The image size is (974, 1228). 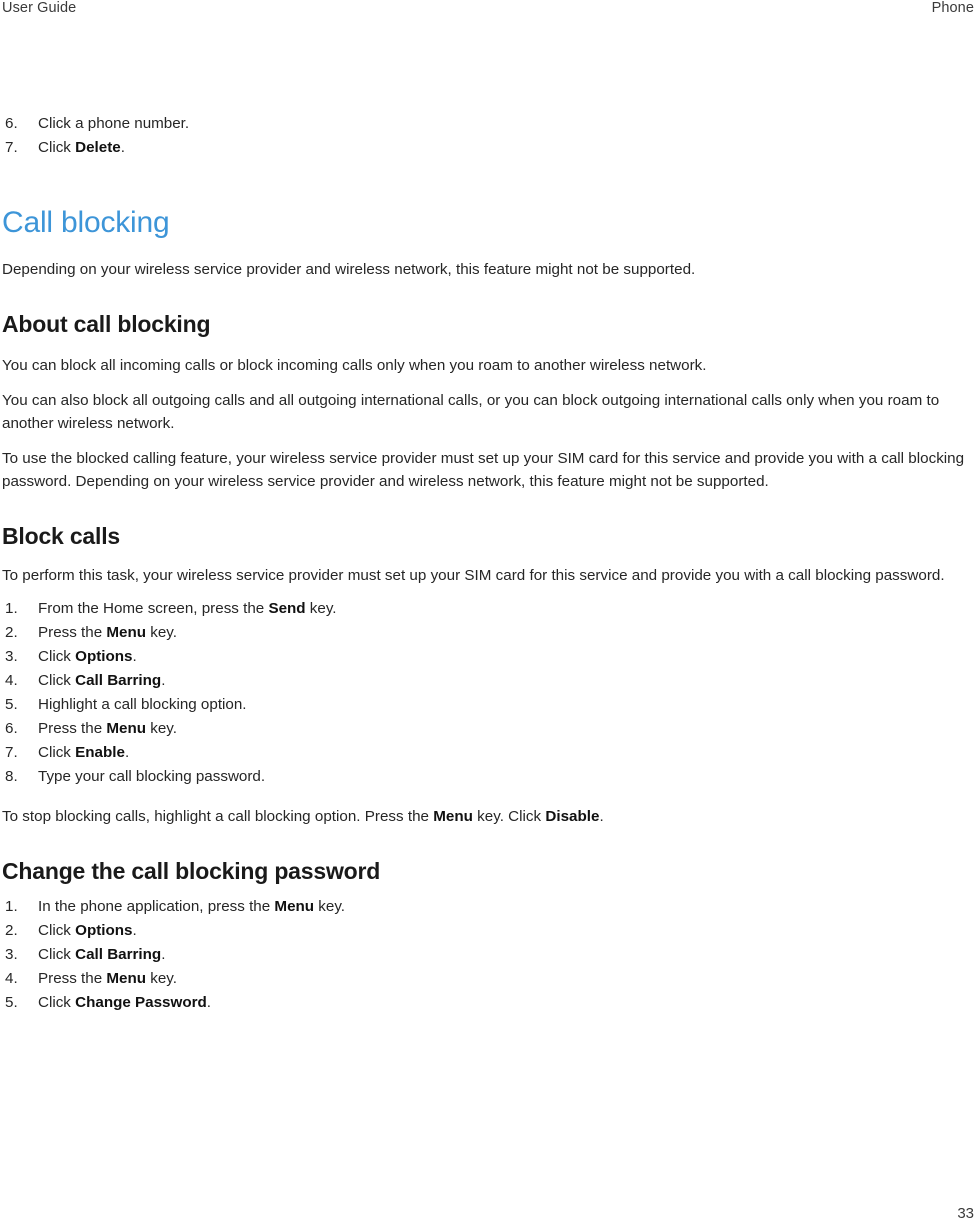 I want to click on list-item: 6. Press the Menu key., so click(x=488, y=729).